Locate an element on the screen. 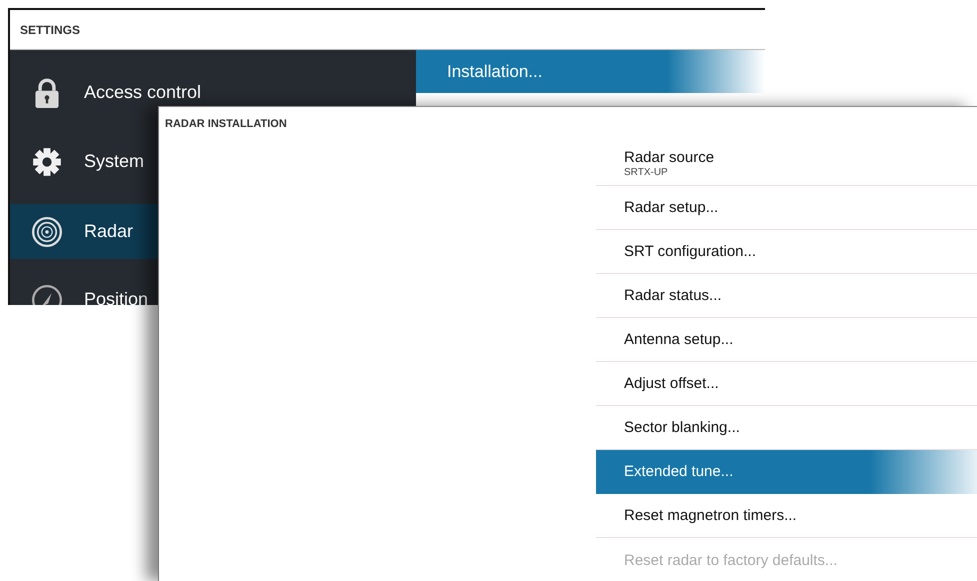 This screenshot has height=581, width=977. gear-icon is located at coordinates (47, 161).